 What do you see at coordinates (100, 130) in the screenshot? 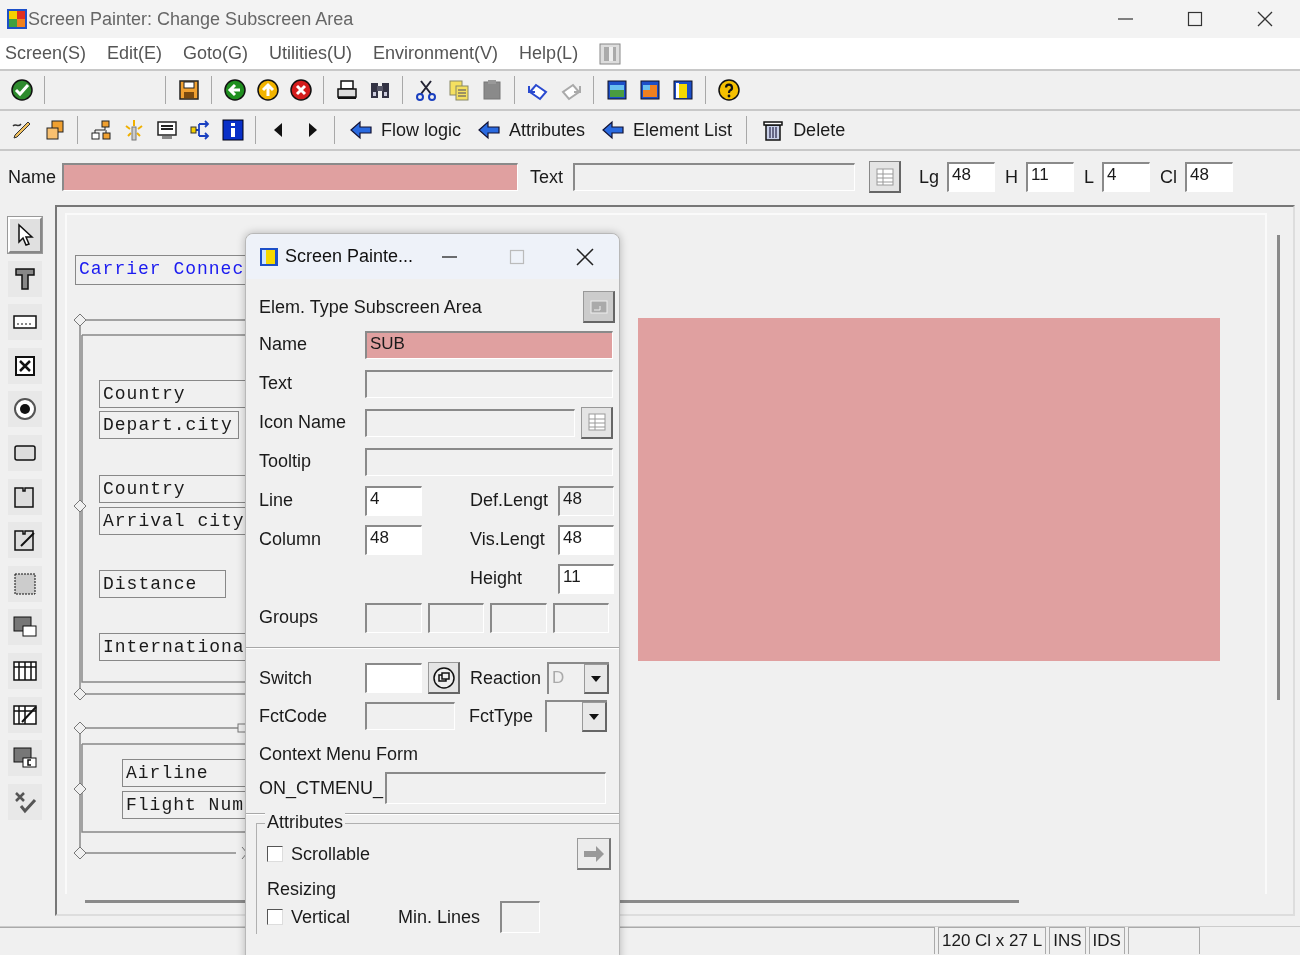
I see `hierarchy-icon` at bounding box center [100, 130].